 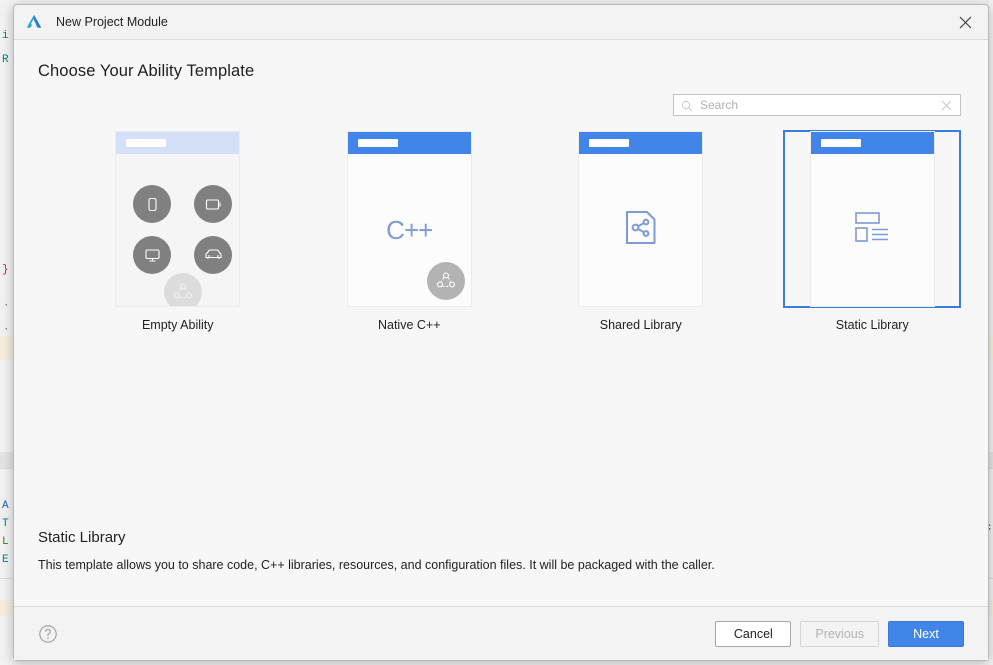 I want to click on search-icon, so click(x=687, y=105).